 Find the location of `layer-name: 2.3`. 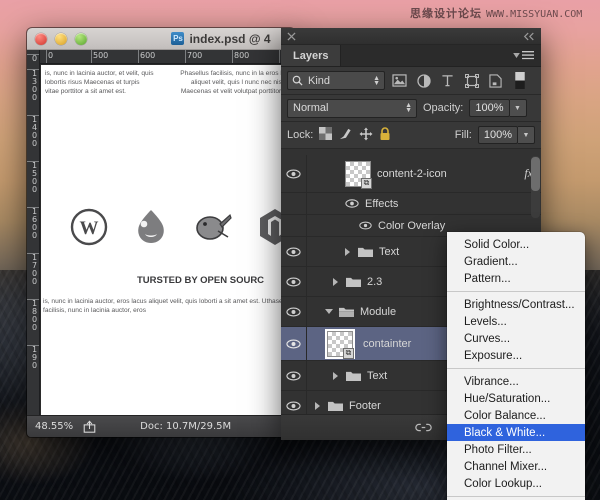

layer-name: 2.3 is located at coordinates (375, 281).